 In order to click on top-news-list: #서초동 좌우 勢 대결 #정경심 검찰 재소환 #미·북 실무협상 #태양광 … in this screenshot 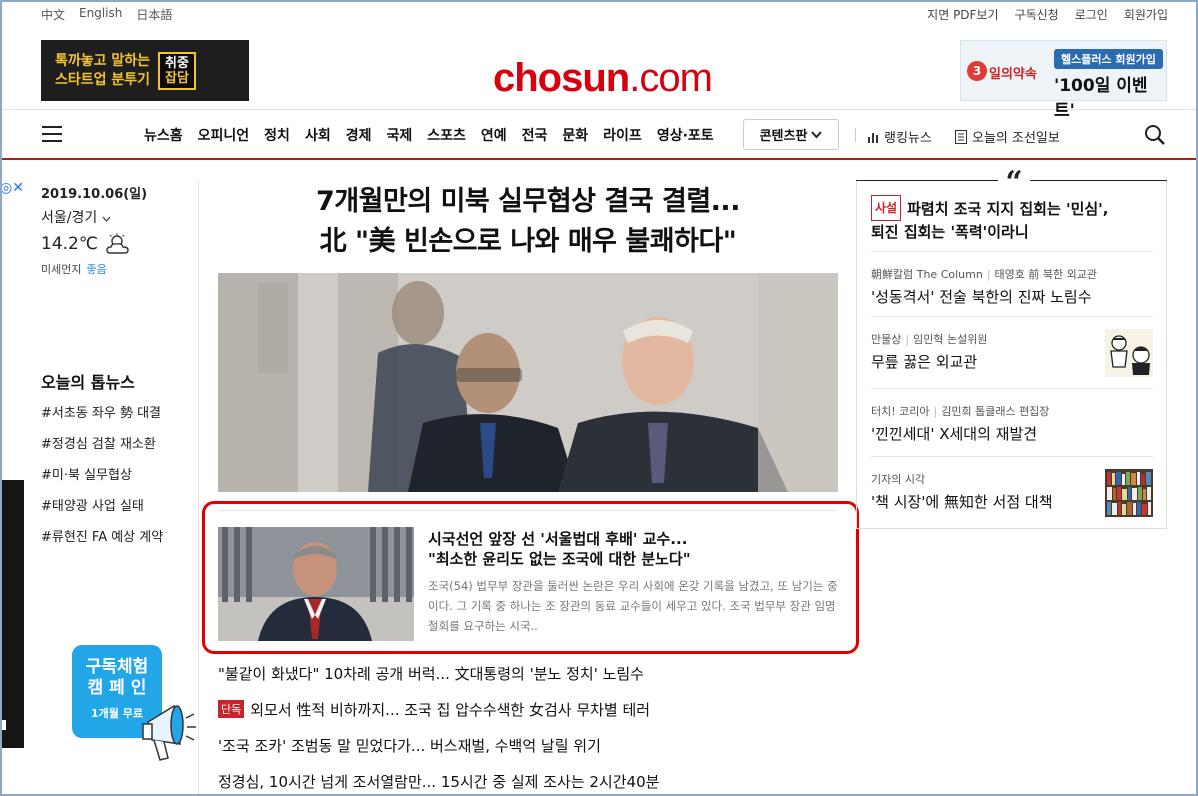, I will do `click(102, 479)`.